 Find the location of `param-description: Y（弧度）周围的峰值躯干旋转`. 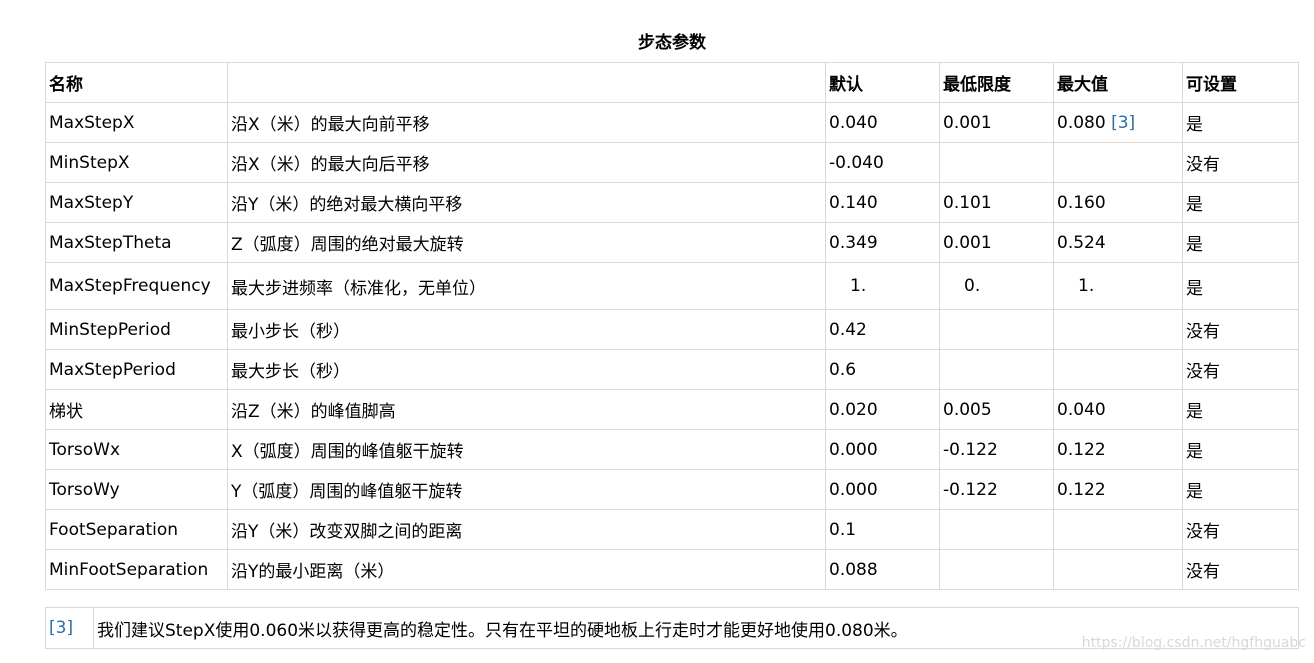

param-description: Y（弧度）周围的峰值躯干旋转 is located at coordinates (526, 489).